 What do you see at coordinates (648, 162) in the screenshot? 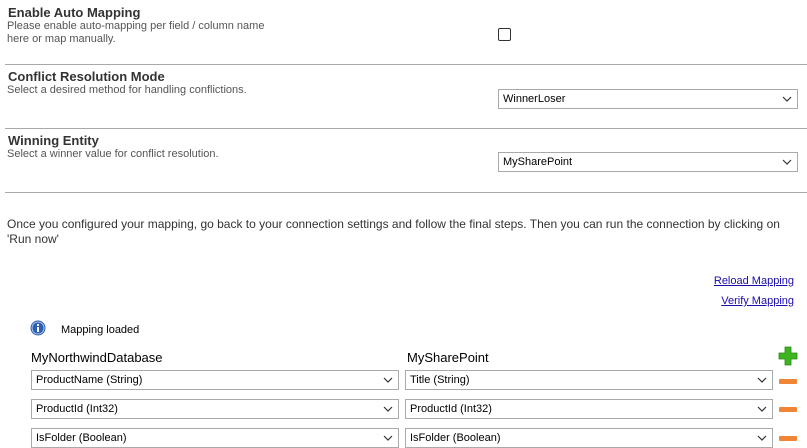
I see `winning-entity-select: MySharePoint` at bounding box center [648, 162].